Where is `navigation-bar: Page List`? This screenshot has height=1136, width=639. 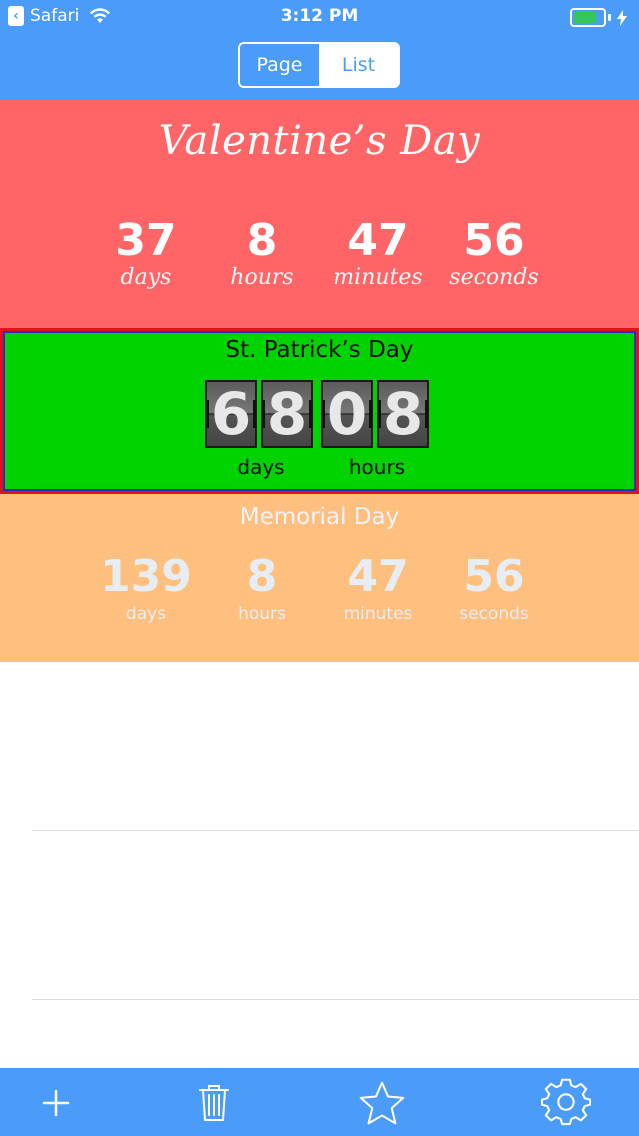 navigation-bar: Page List is located at coordinates (319, 68).